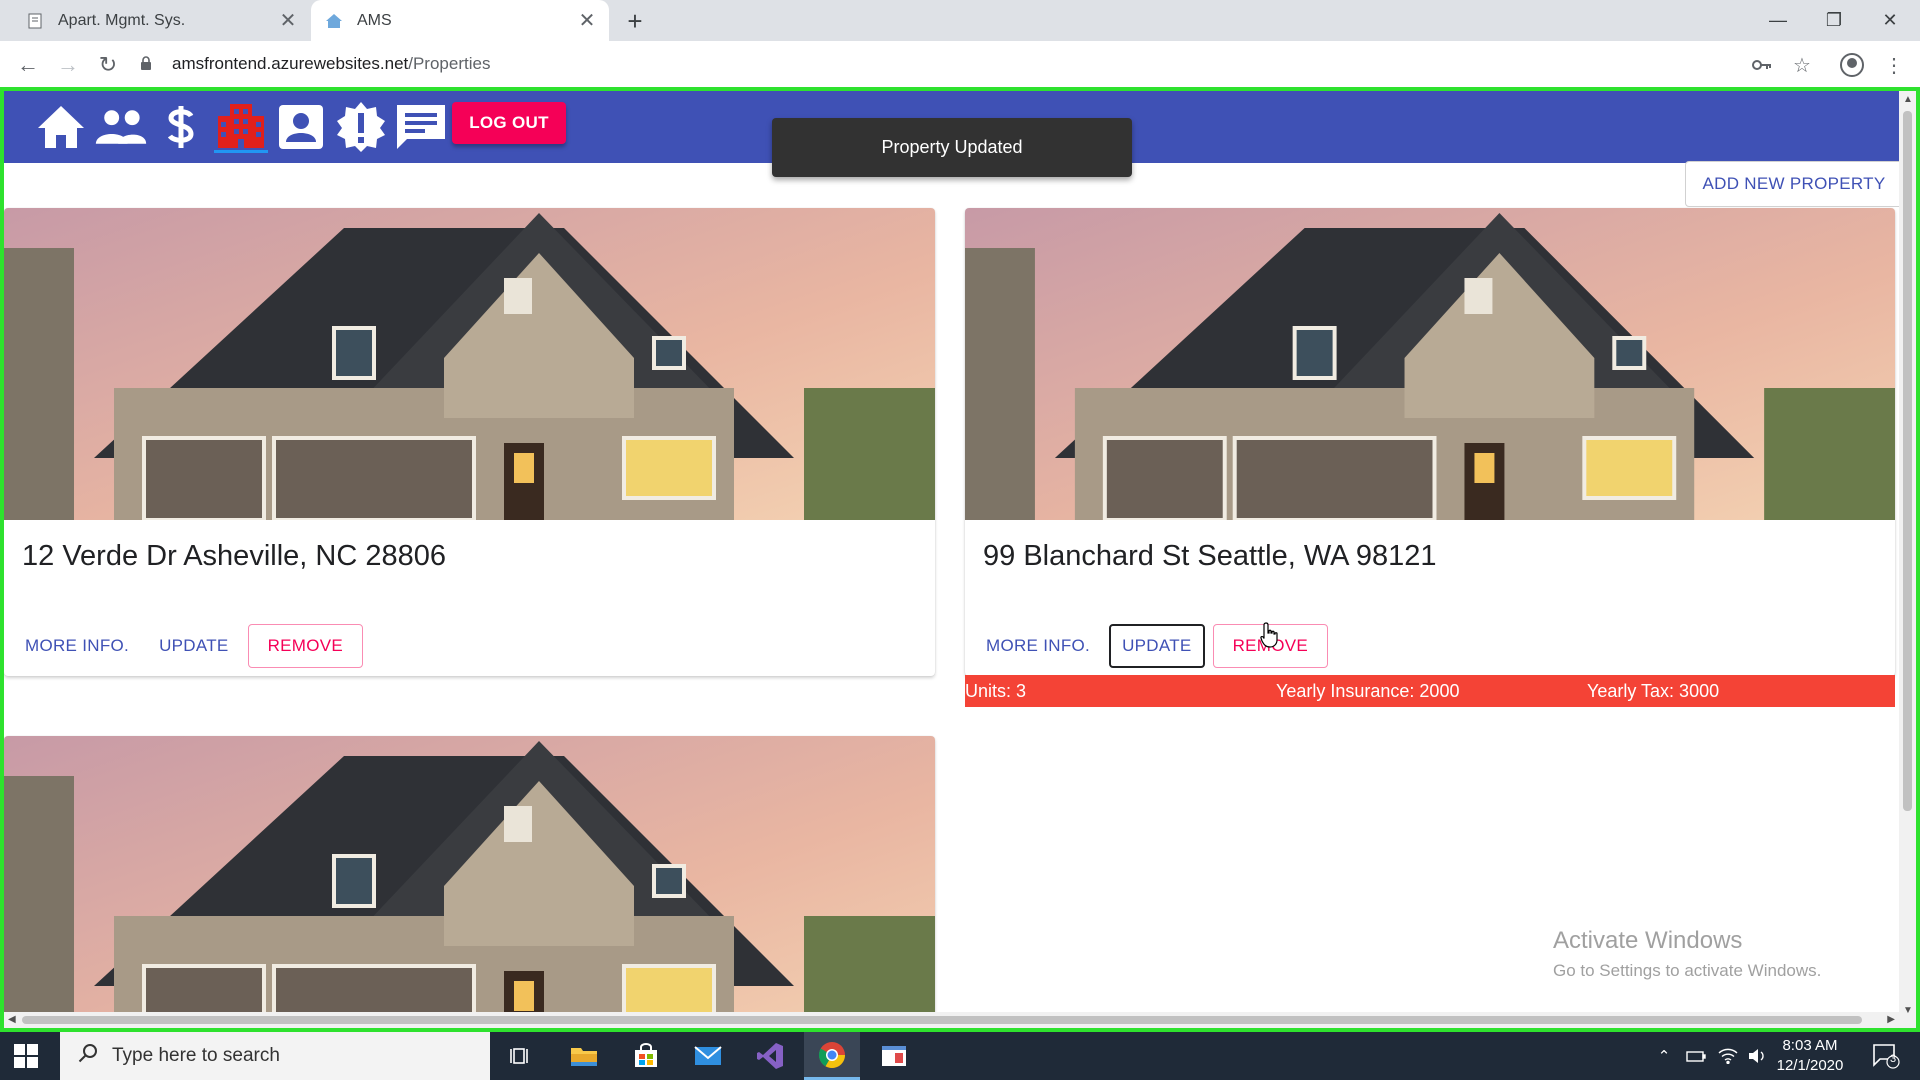 This screenshot has width=1920, height=1080. Describe the element at coordinates (449, 63) in the screenshot. I see `url-path: /Properties` at that location.